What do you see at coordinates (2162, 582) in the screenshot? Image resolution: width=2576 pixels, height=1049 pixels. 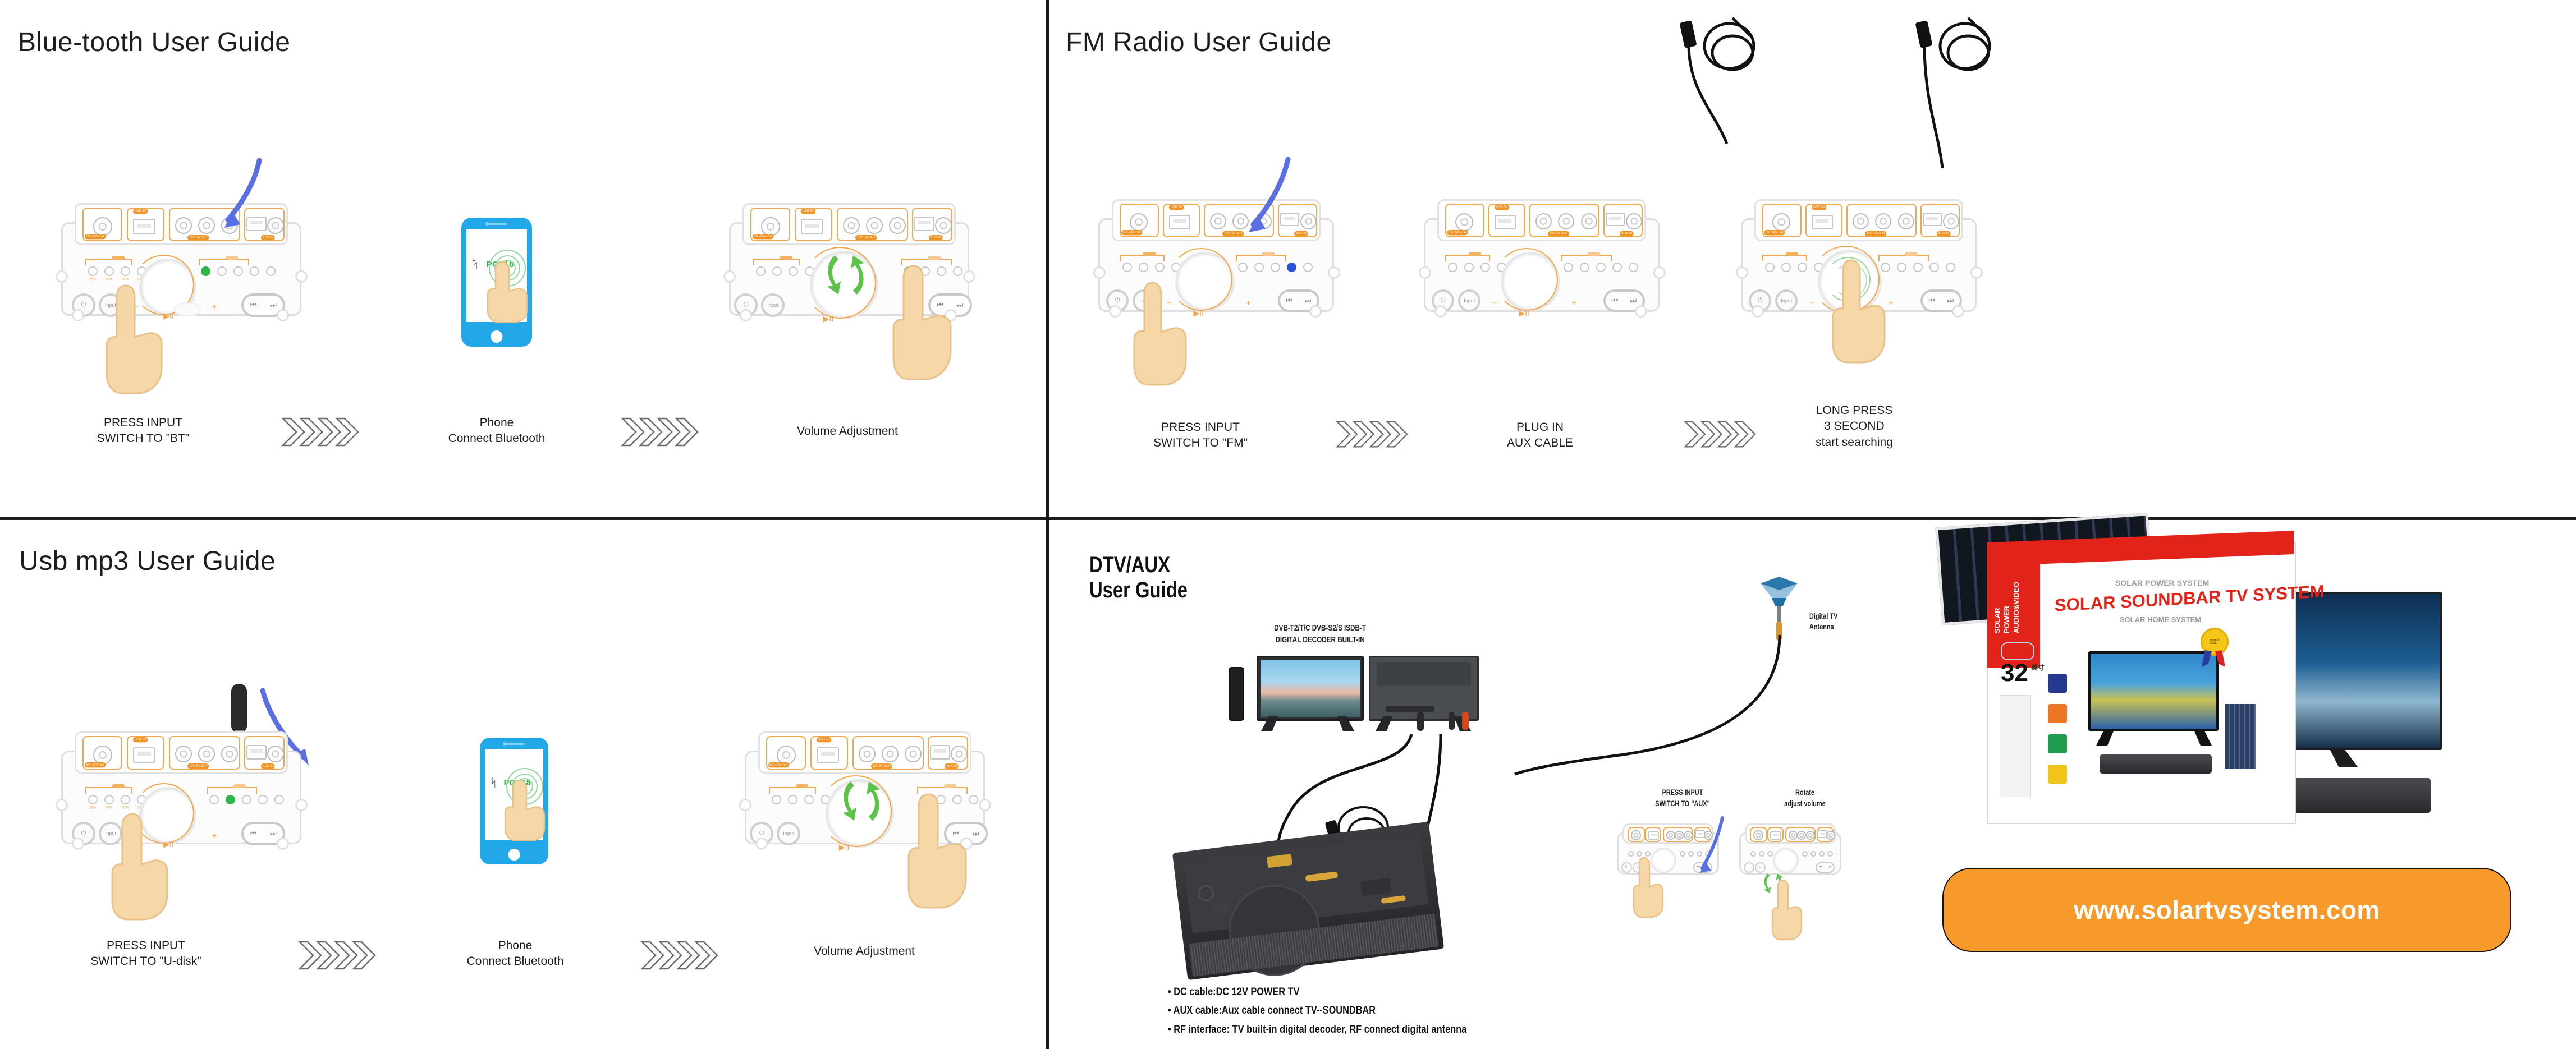 I see `box-top-line: SOLAR POWER SYSTEM` at bounding box center [2162, 582].